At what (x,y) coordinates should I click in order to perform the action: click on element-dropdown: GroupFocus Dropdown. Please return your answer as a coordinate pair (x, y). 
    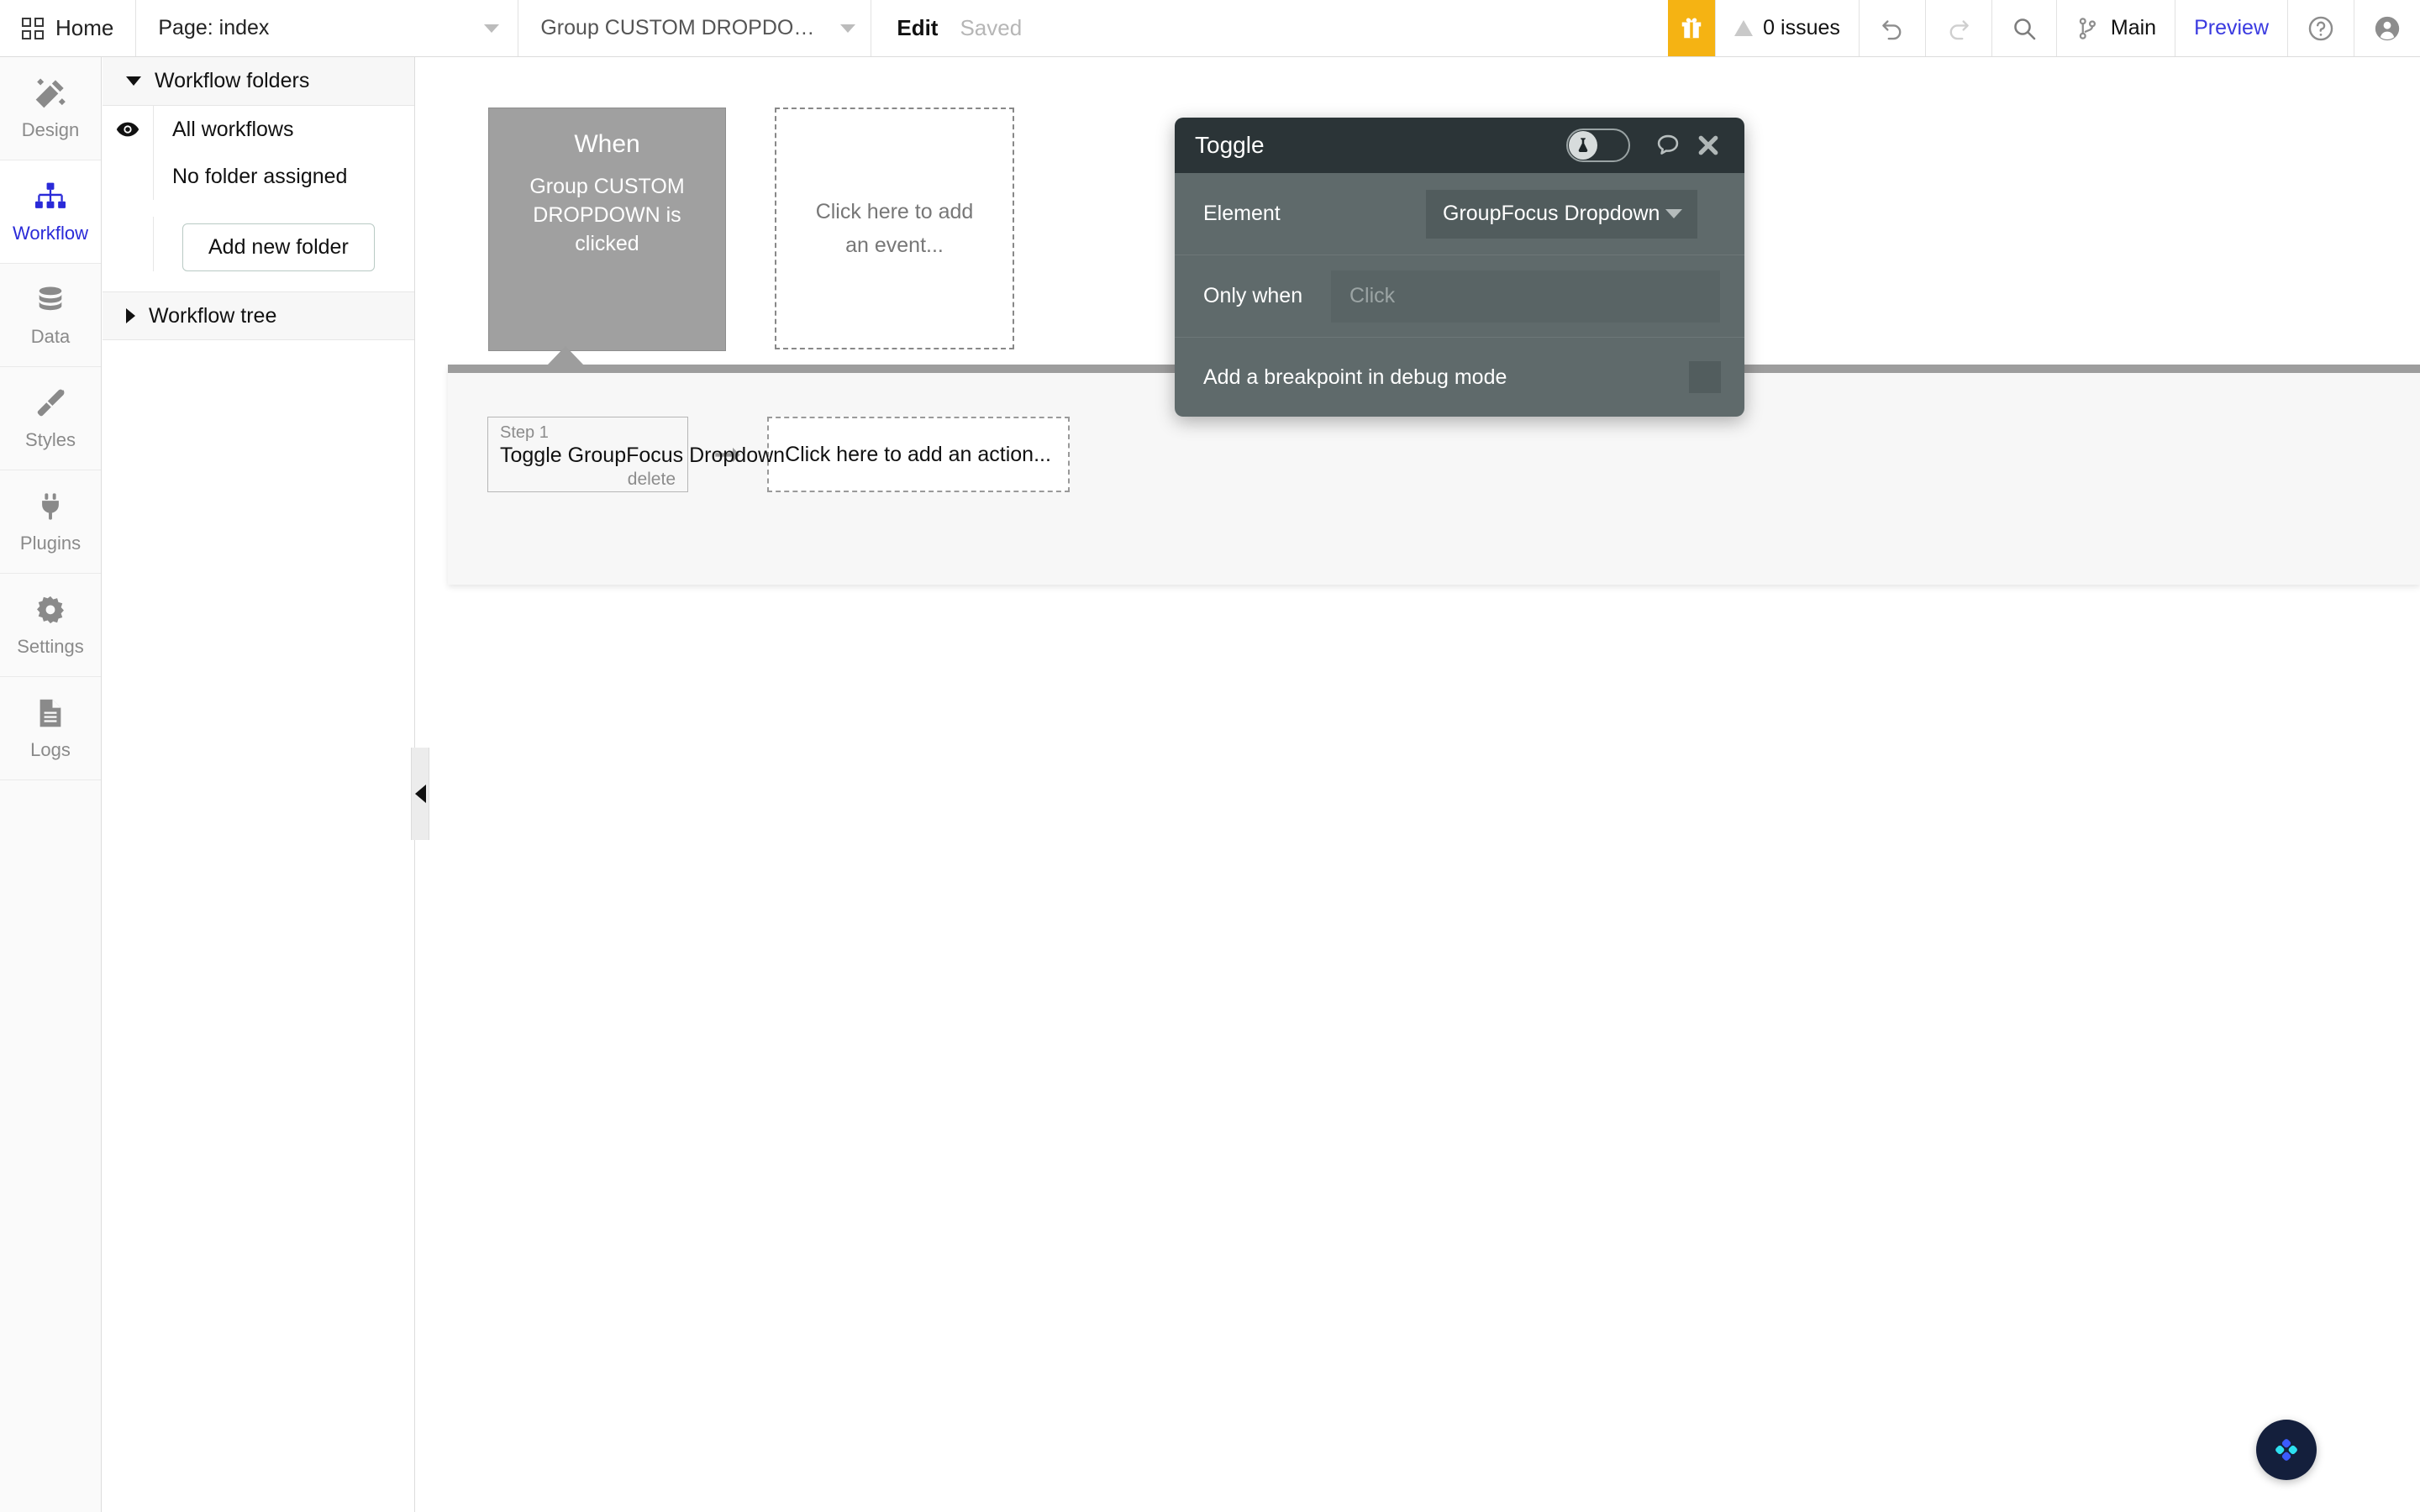
    Looking at the image, I should click on (1561, 214).